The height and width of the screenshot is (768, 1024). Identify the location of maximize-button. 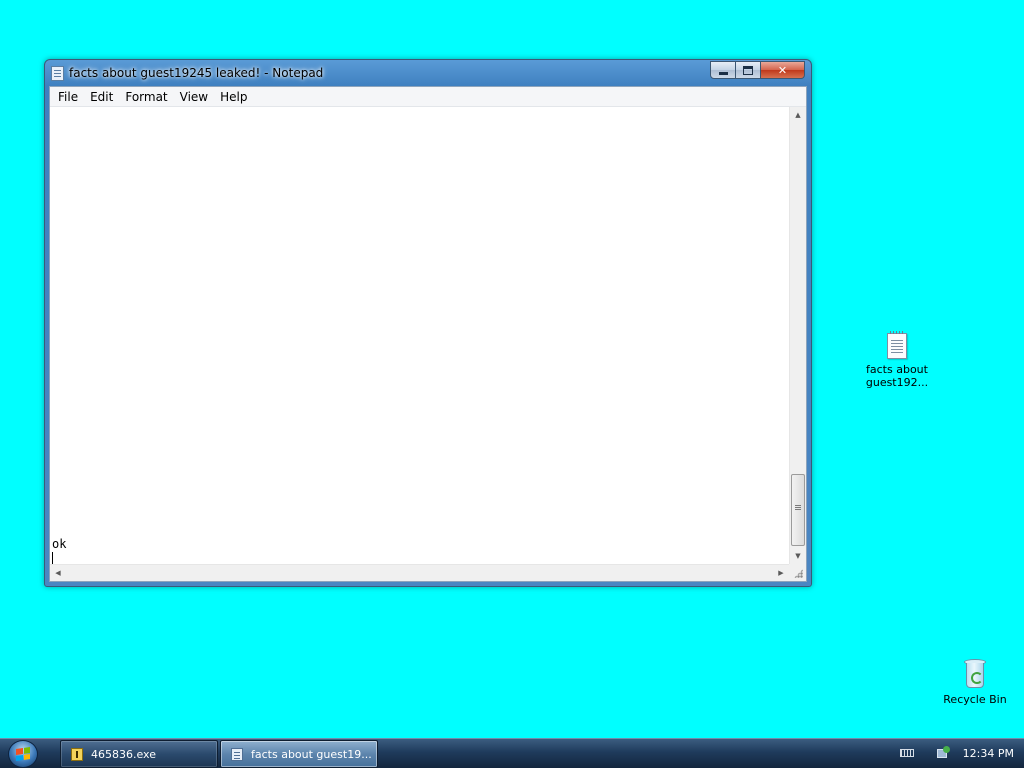
(748, 70).